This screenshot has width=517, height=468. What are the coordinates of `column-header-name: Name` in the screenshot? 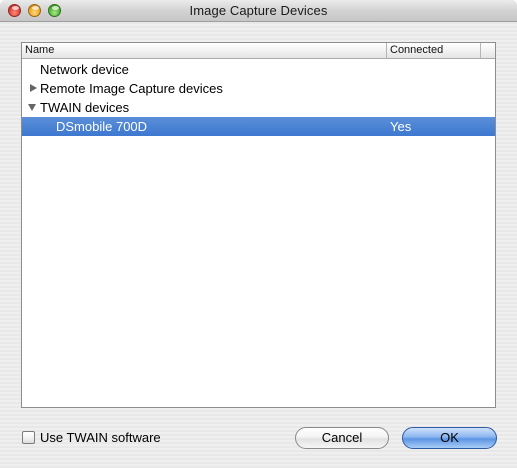 It's located at (204, 50).